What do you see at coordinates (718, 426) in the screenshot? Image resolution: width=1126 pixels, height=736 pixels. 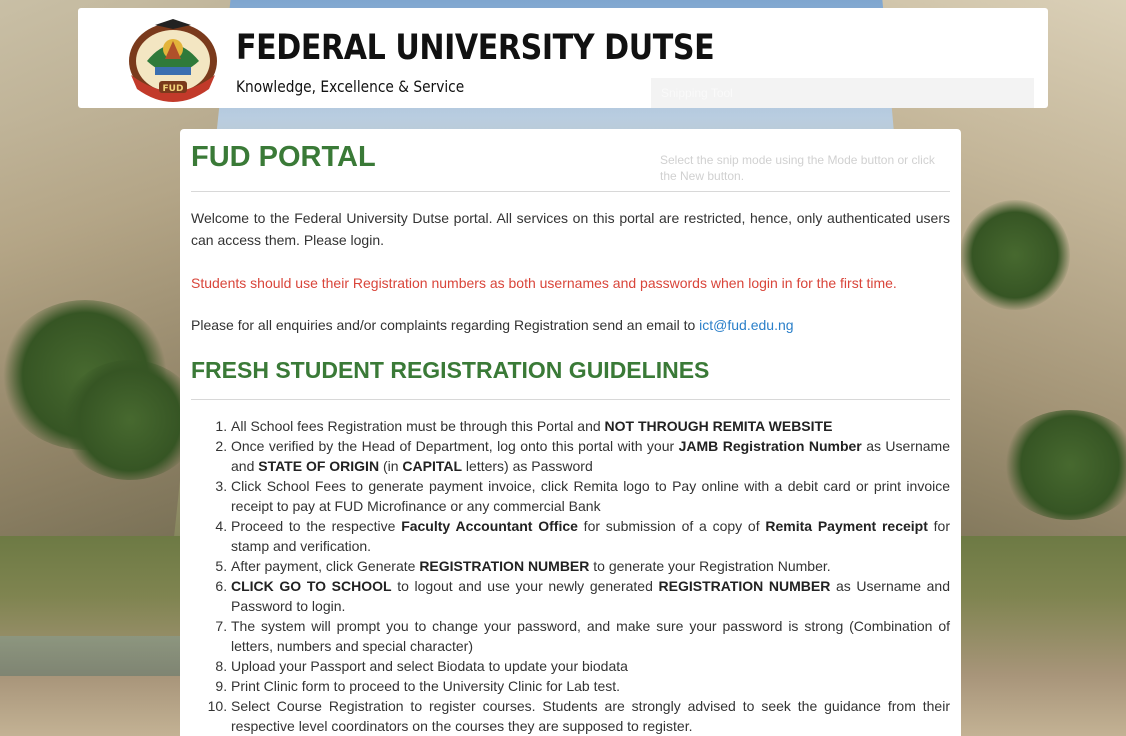 I see `guideline-step-emphasis: NOT THROUGH REMITA WEBSITE` at bounding box center [718, 426].